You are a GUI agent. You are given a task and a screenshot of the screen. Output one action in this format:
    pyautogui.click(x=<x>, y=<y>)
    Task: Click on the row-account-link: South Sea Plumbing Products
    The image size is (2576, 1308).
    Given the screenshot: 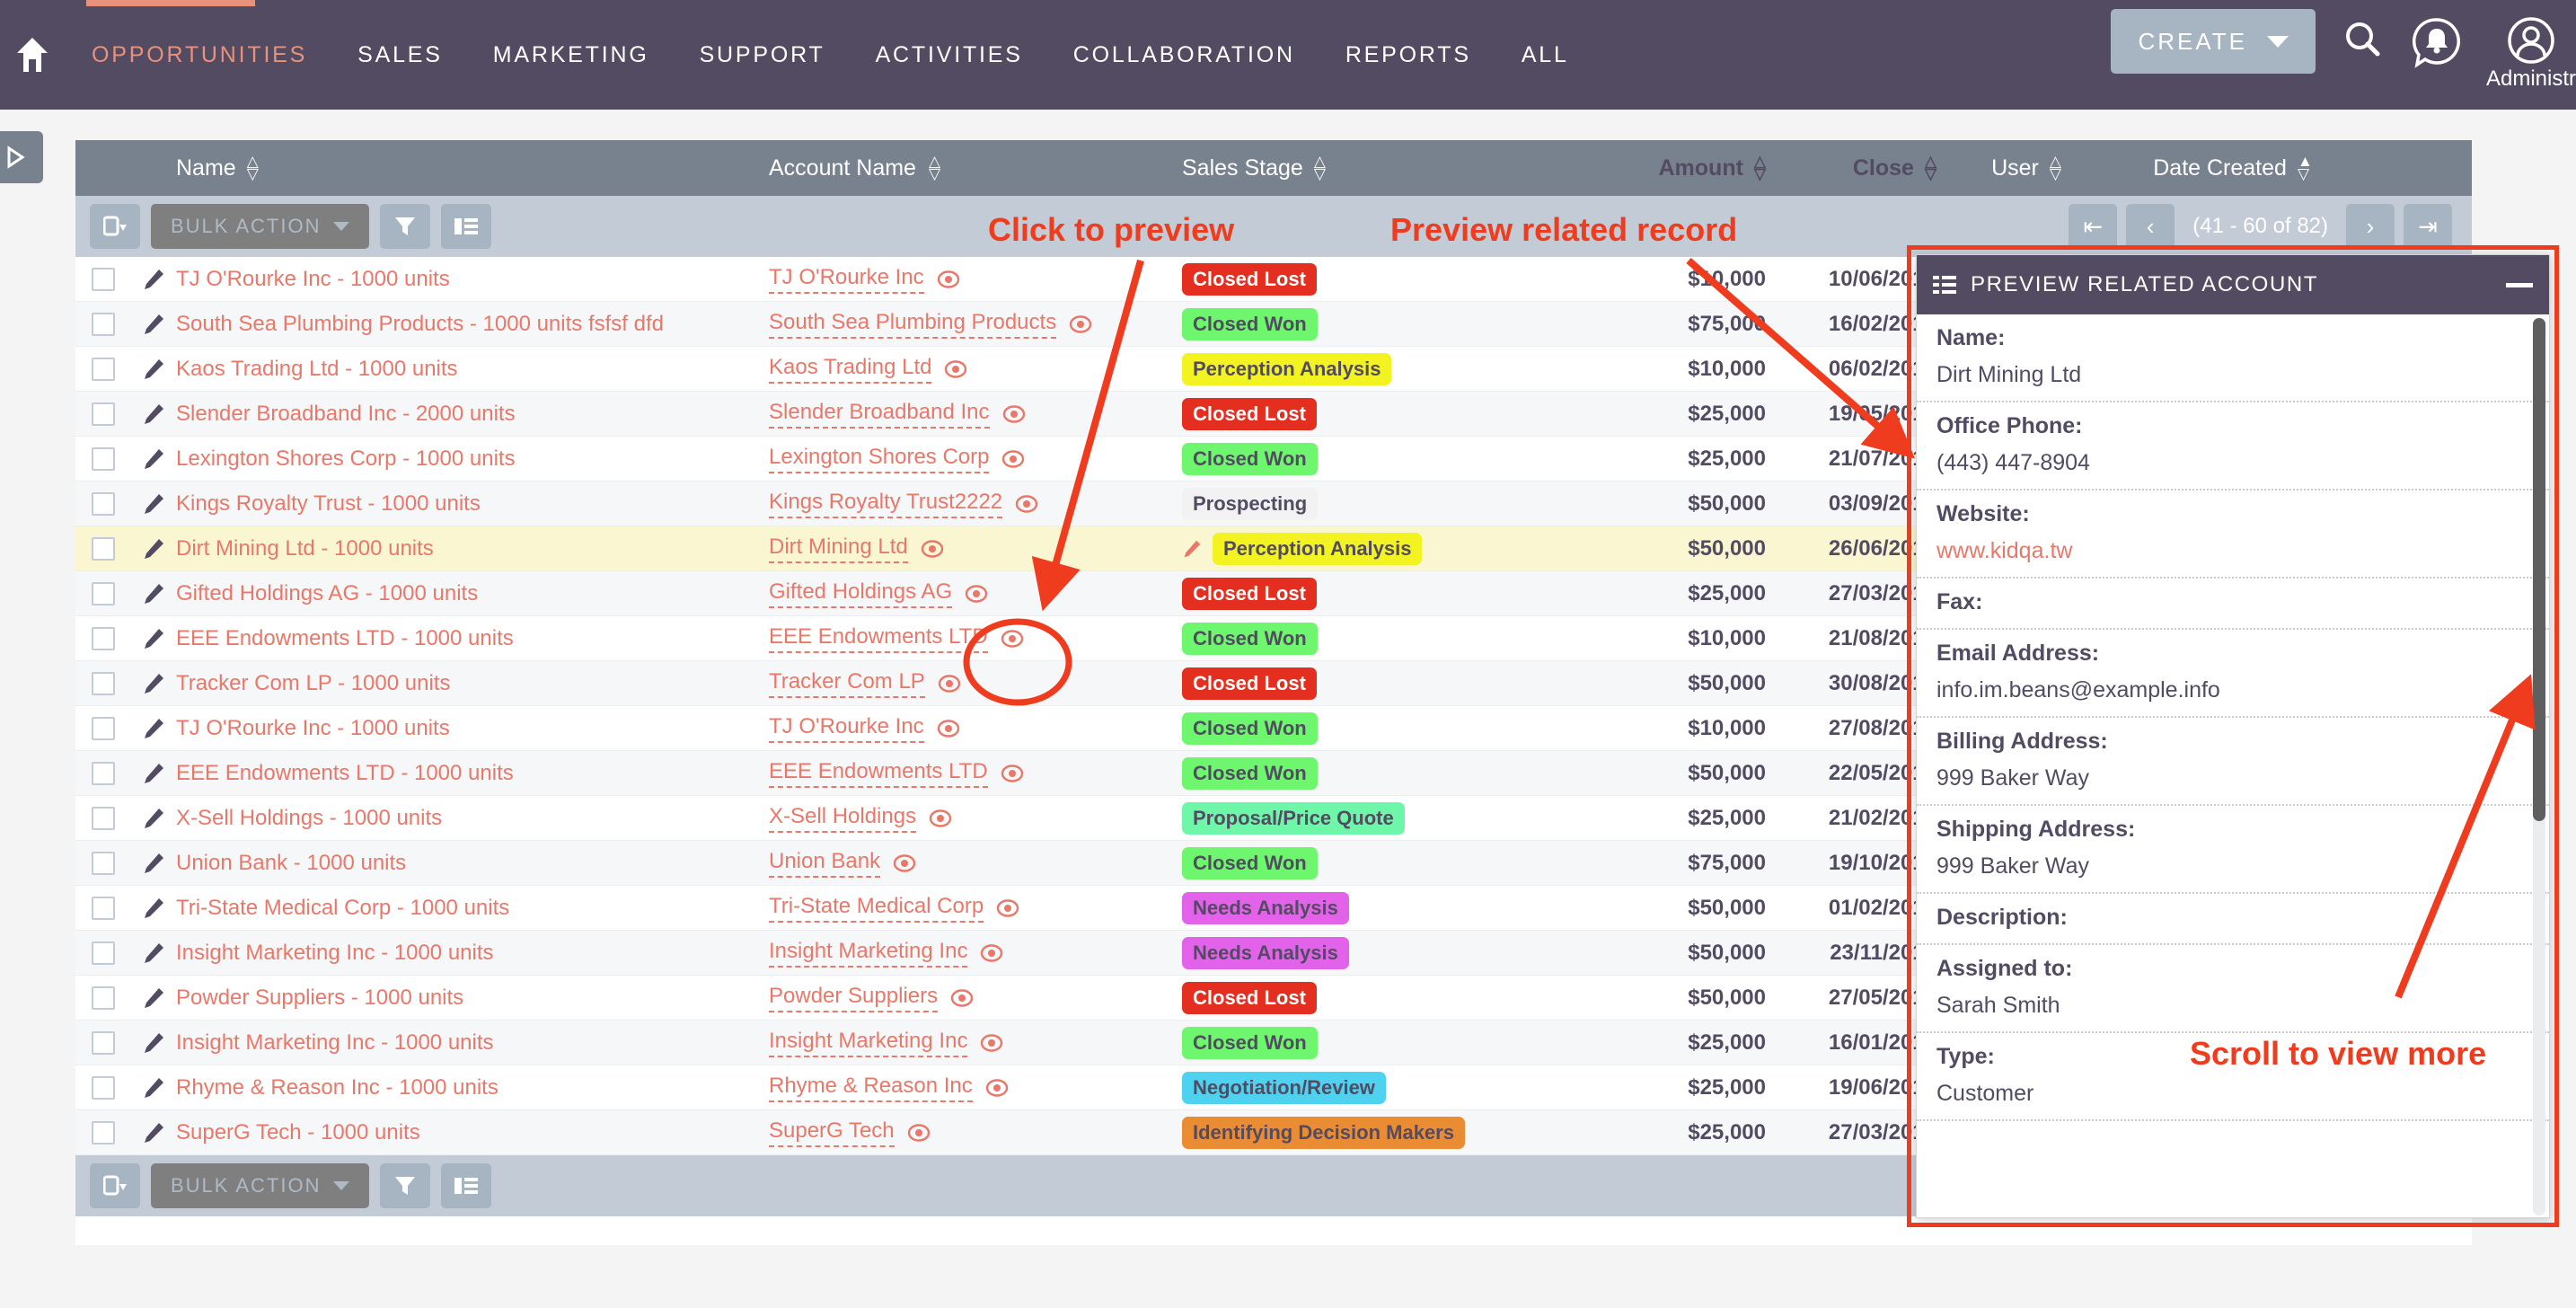 What is the action you would take?
    pyautogui.click(x=913, y=324)
    